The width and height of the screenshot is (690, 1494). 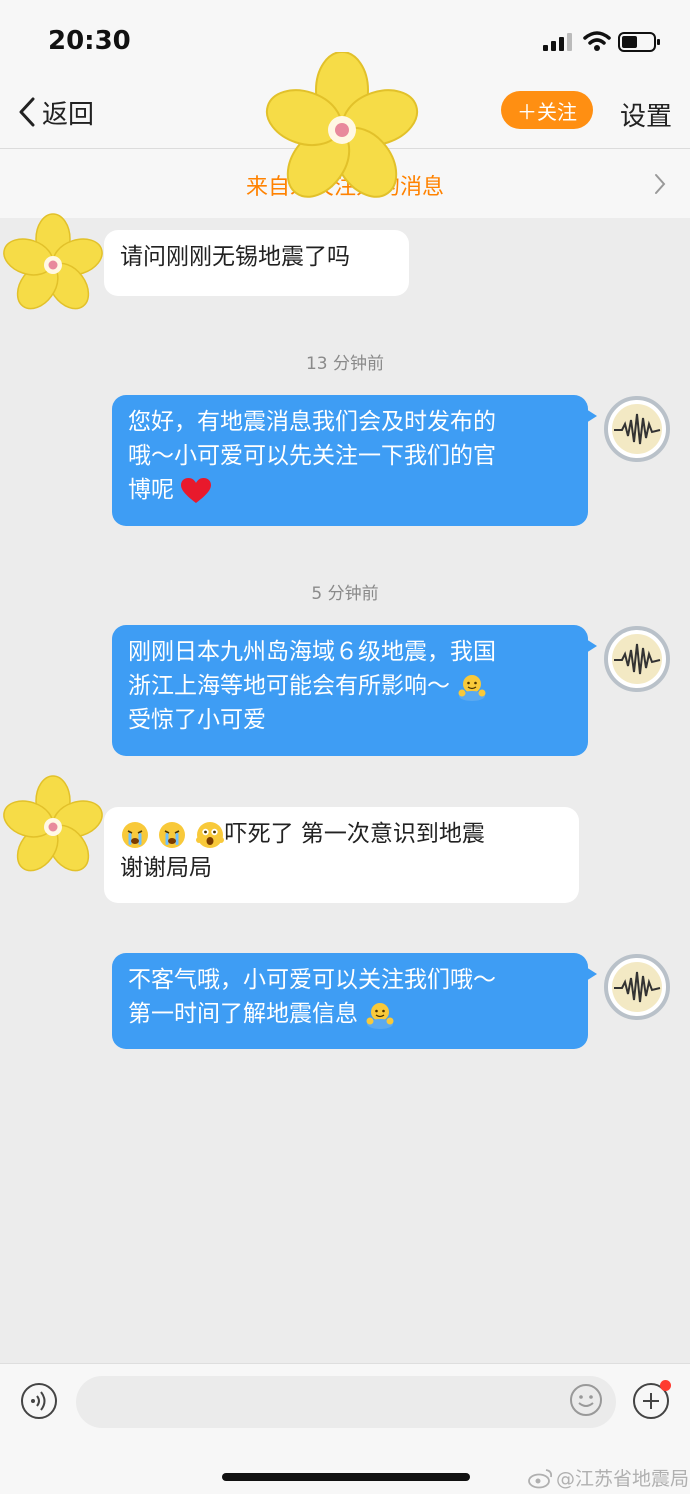 What do you see at coordinates (151, 490) in the screenshot?
I see `message-line: 博呢` at bounding box center [151, 490].